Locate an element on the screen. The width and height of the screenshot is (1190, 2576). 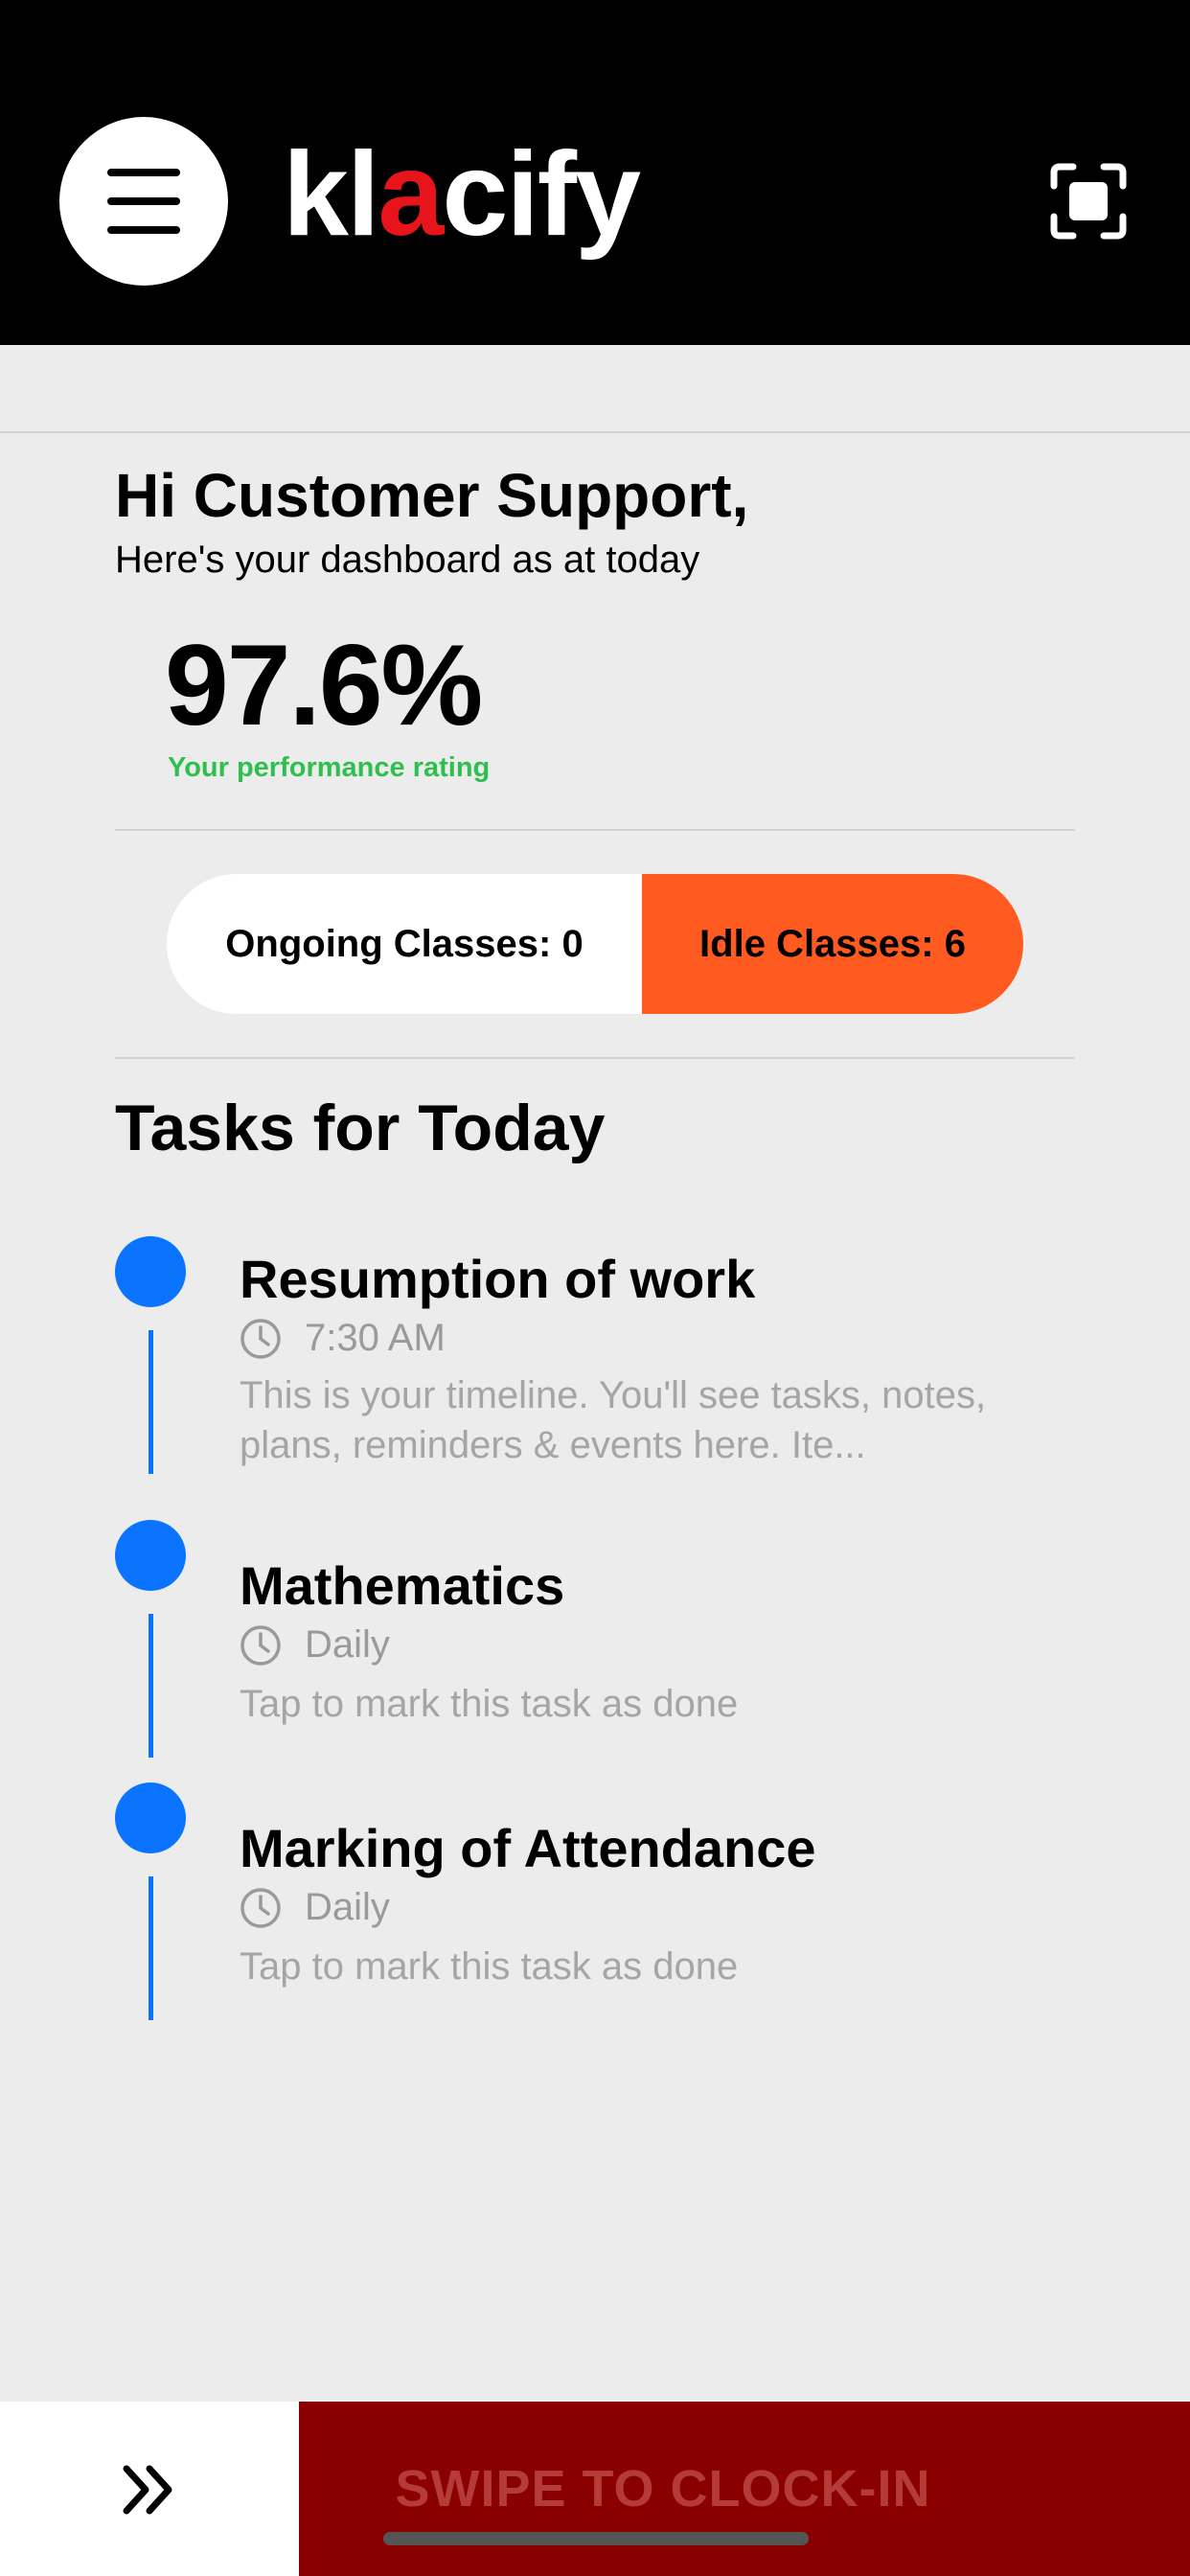
menu-button is located at coordinates (144, 201).